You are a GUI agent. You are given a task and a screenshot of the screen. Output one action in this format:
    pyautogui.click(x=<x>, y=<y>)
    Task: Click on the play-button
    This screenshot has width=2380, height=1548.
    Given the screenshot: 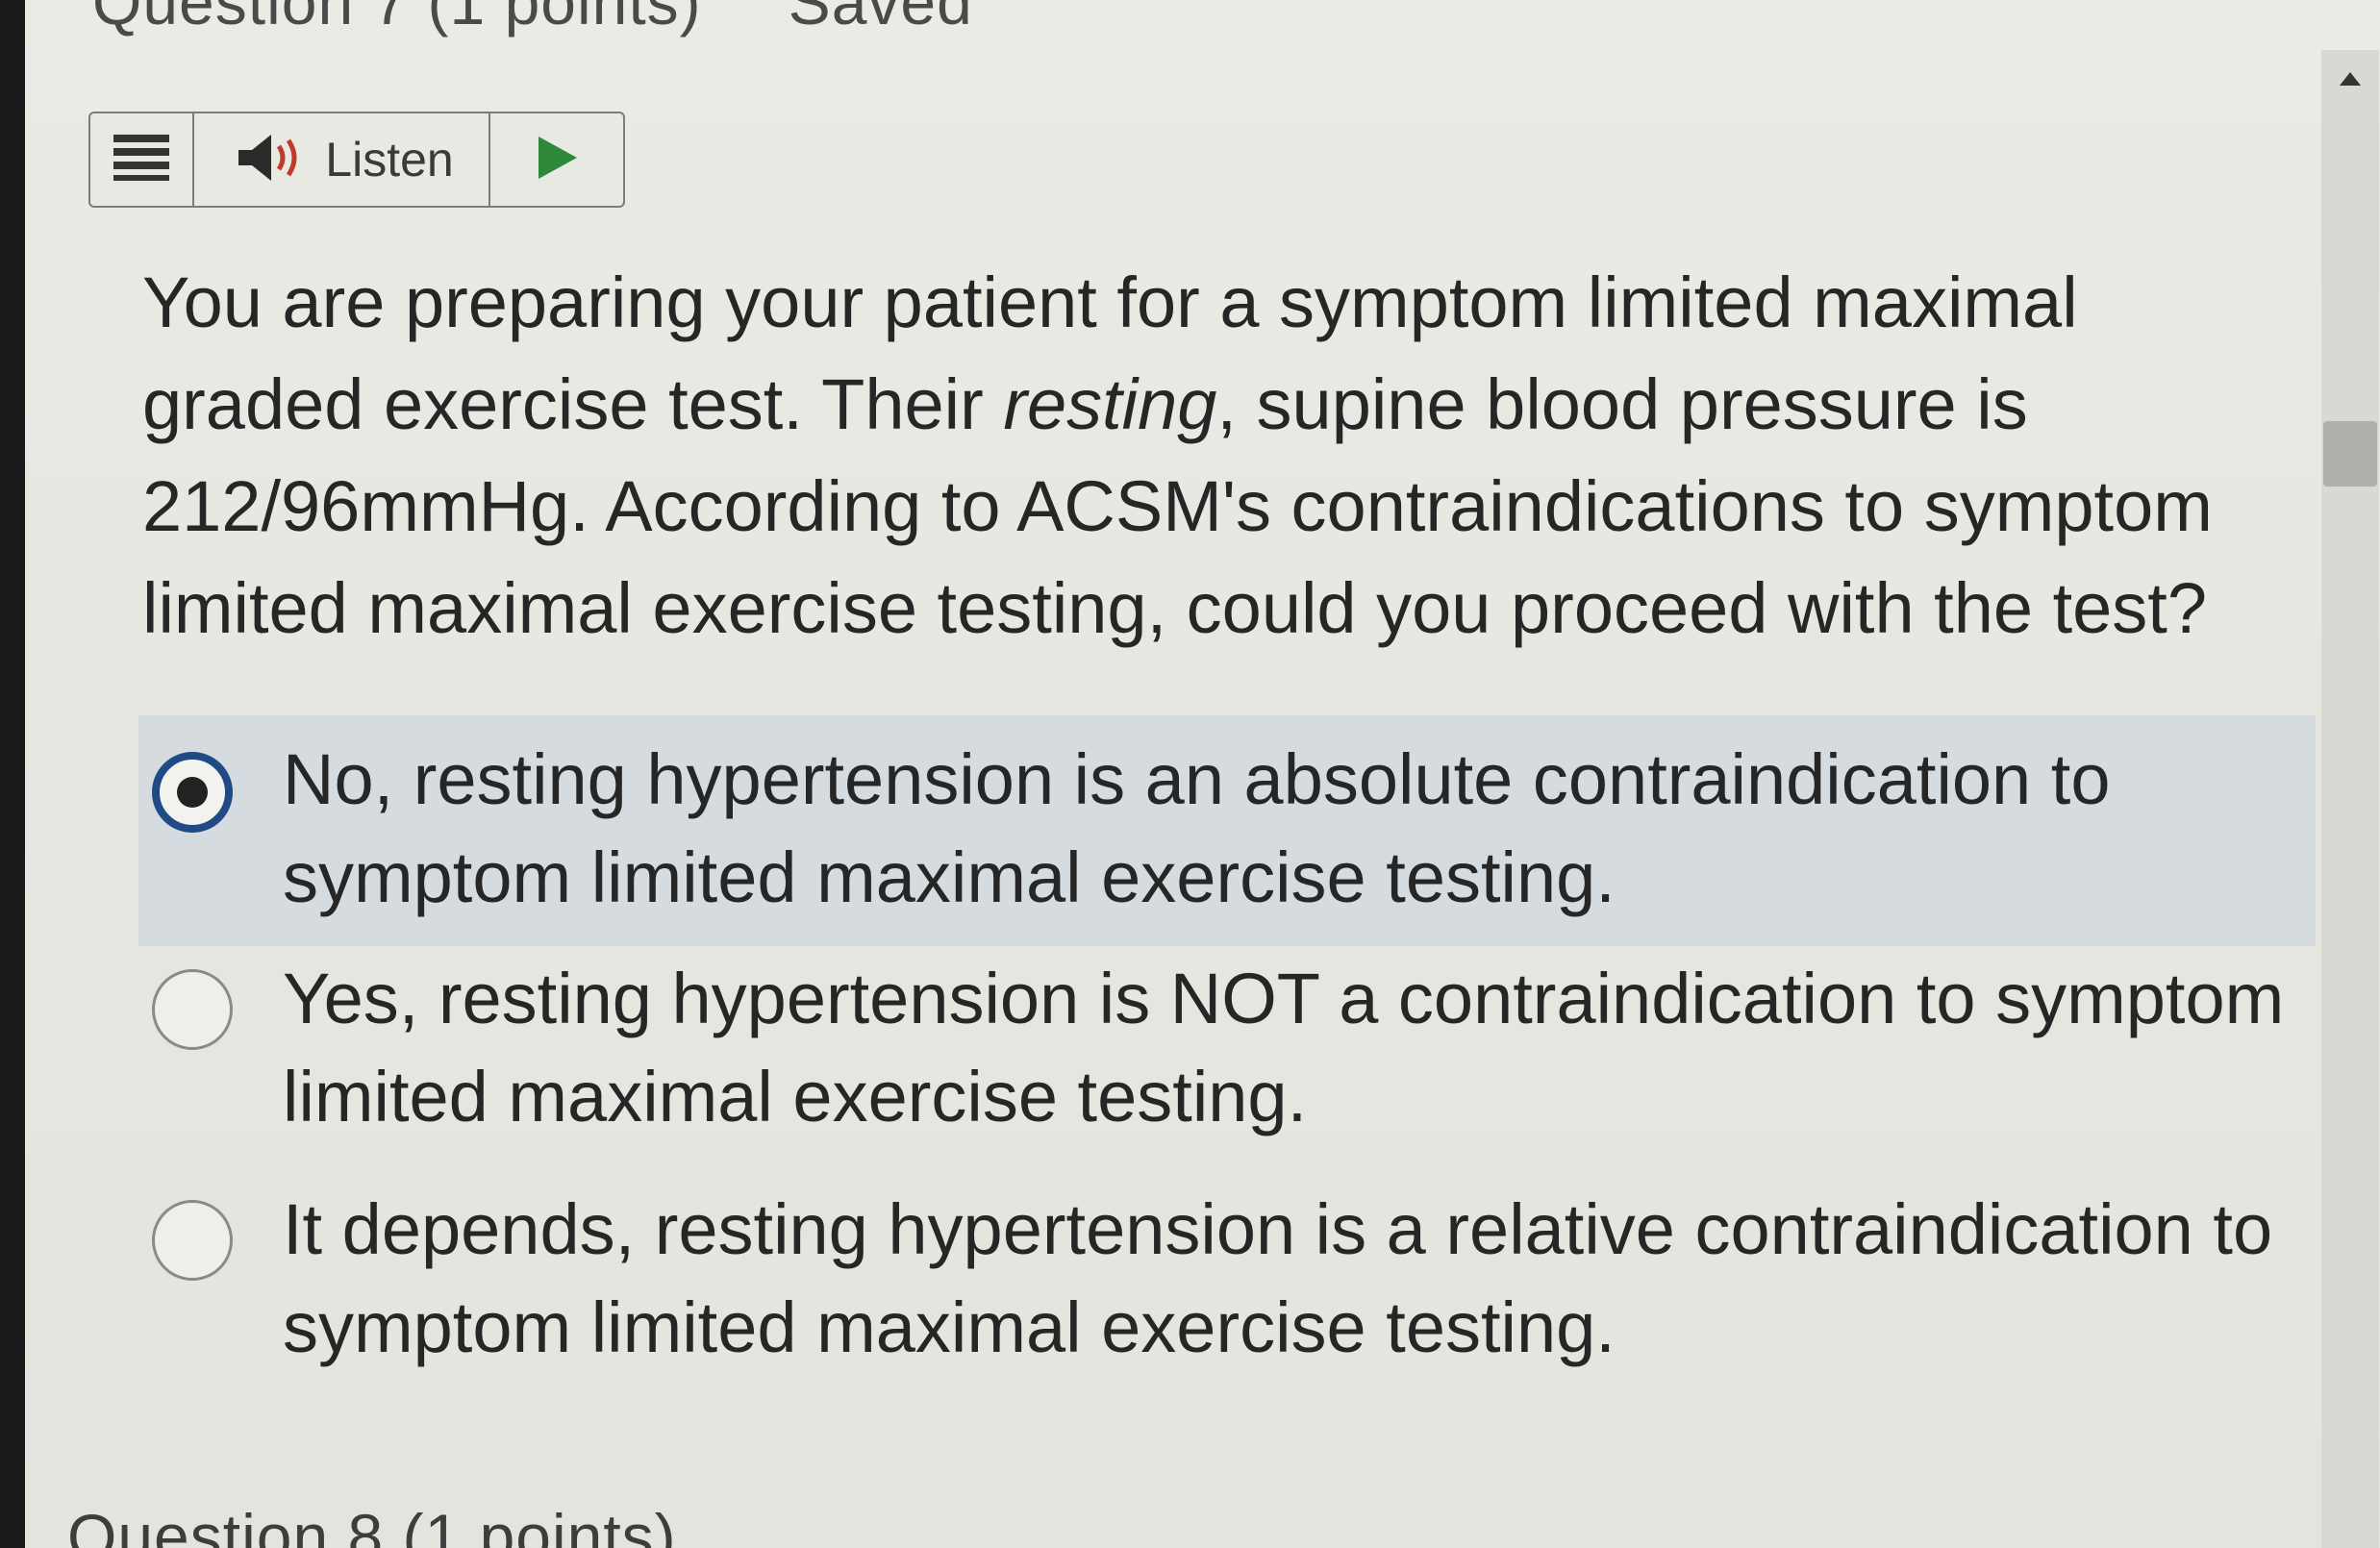 What is the action you would take?
    pyautogui.click(x=556, y=159)
    